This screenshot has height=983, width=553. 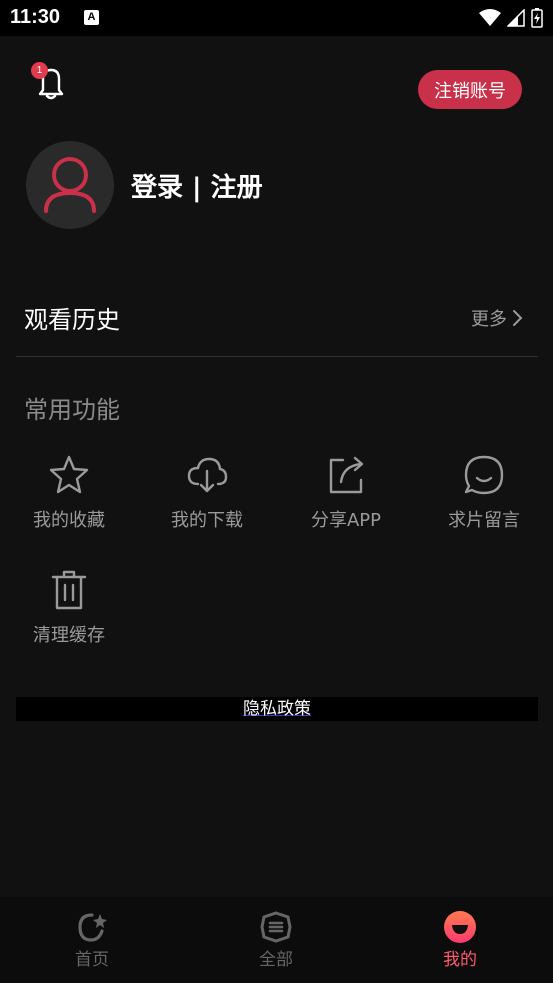 I want to click on favorites-button: 我的收藏, so click(x=69, y=493).